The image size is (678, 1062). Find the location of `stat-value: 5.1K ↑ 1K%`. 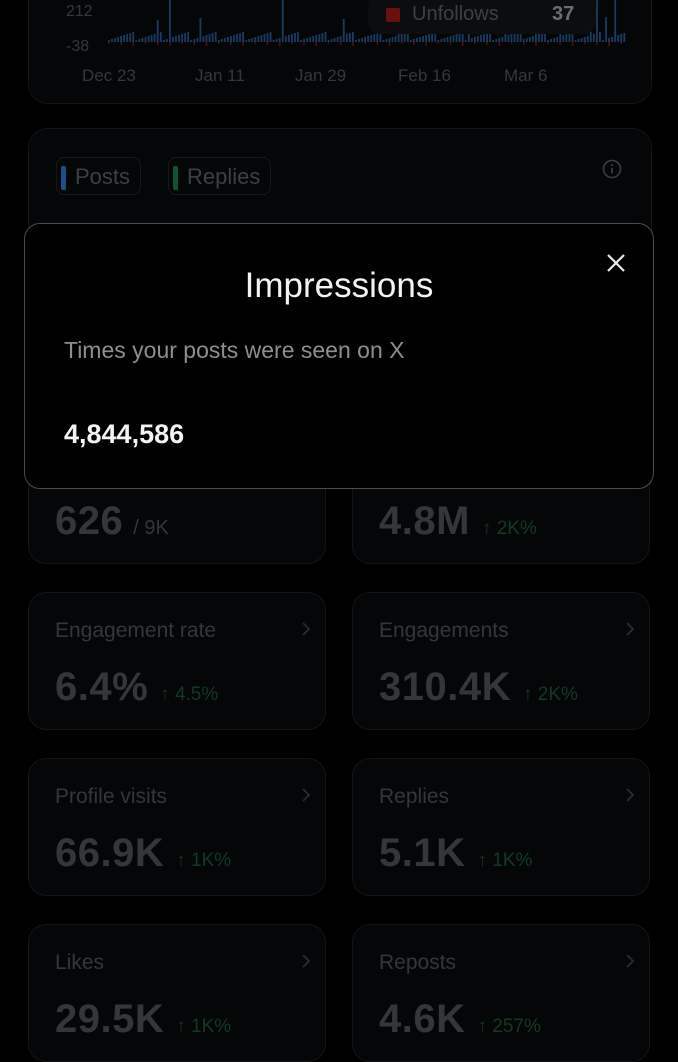

stat-value: 5.1K ↑ 1K% is located at coordinates (456, 853).